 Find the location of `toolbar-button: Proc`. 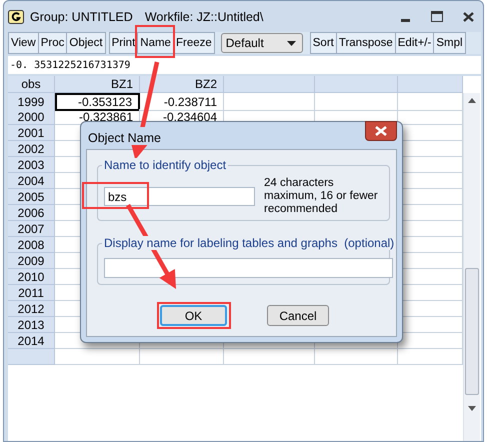

toolbar-button: Proc is located at coordinates (53, 43).